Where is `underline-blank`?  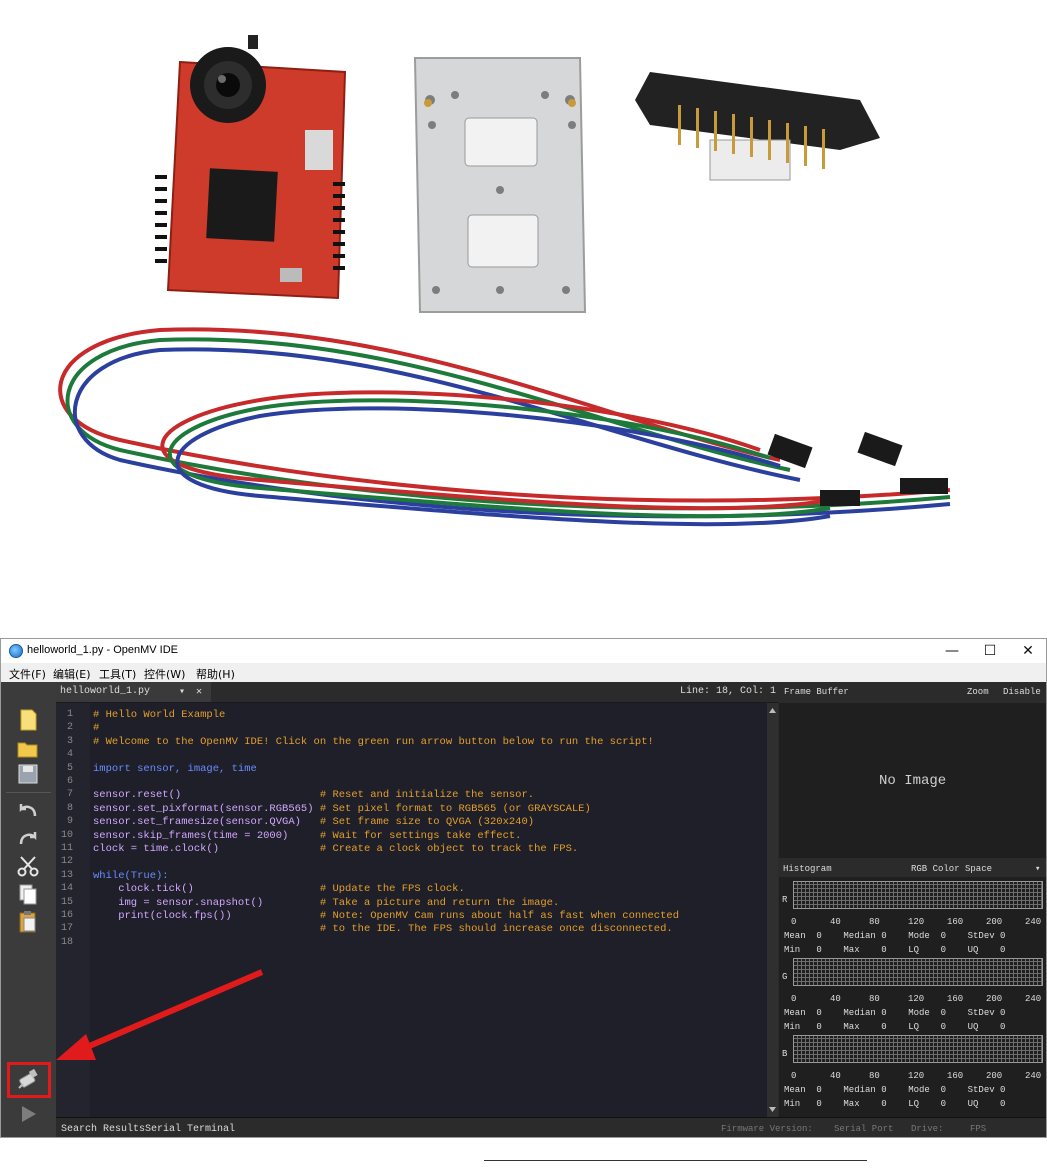
underline-blank is located at coordinates (675, 1160).